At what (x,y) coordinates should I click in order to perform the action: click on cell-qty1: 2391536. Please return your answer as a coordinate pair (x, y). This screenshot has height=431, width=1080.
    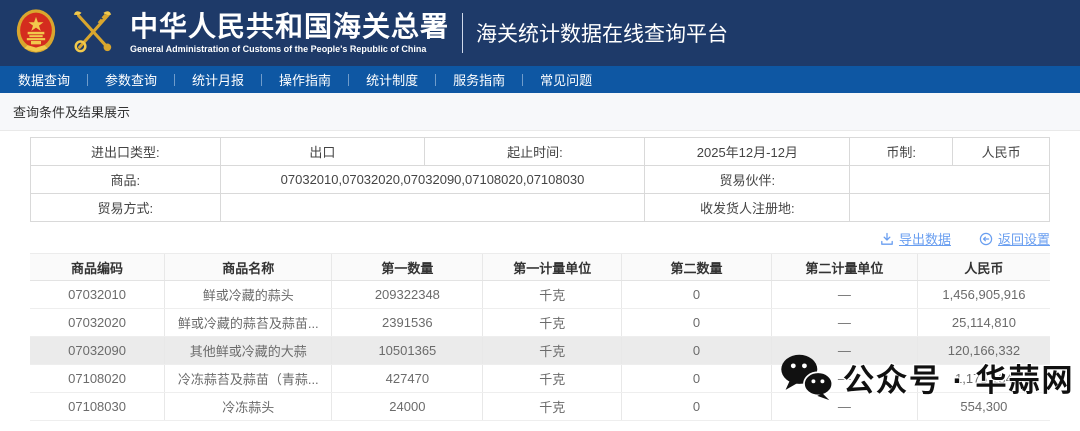
    Looking at the image, I should click on (407, 322).